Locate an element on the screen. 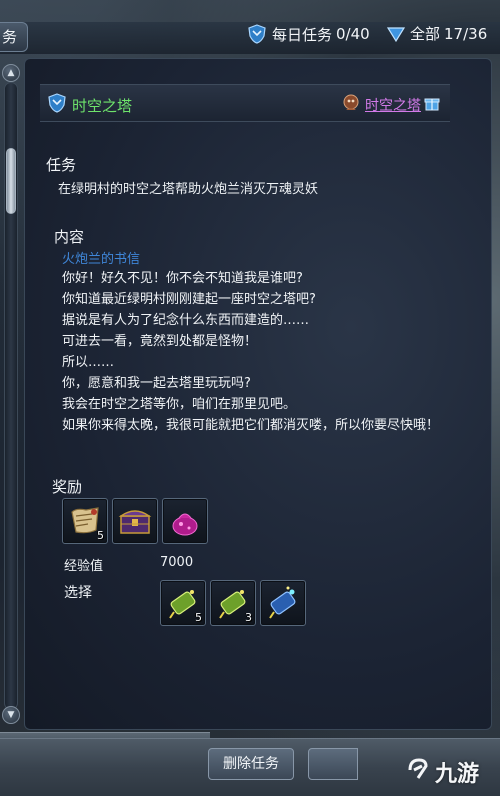  content-line: 你知道最近绿明村刚刚建起一座时空之塔吧? is located at coordinates (189, 299).